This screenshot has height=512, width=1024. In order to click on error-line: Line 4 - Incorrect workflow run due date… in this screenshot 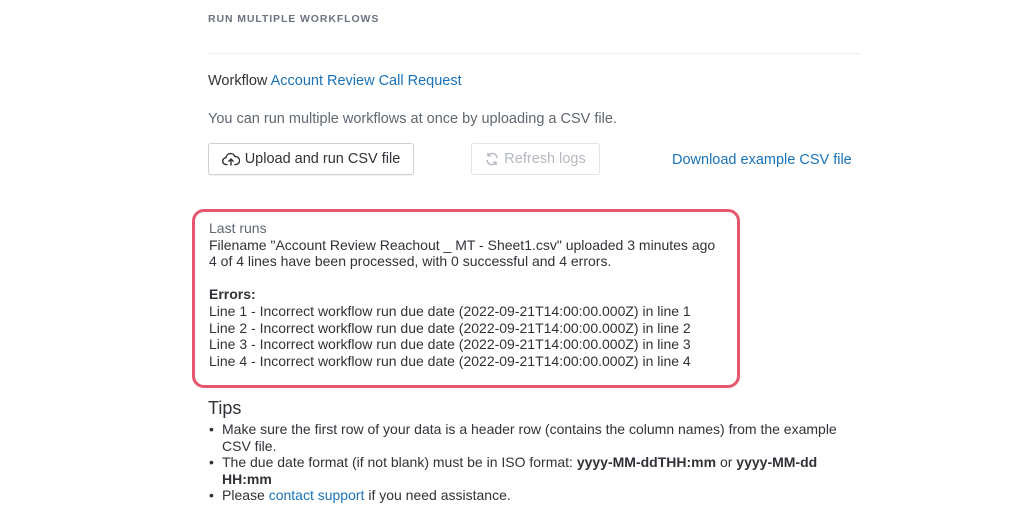, I will do `click(450, 360)`.